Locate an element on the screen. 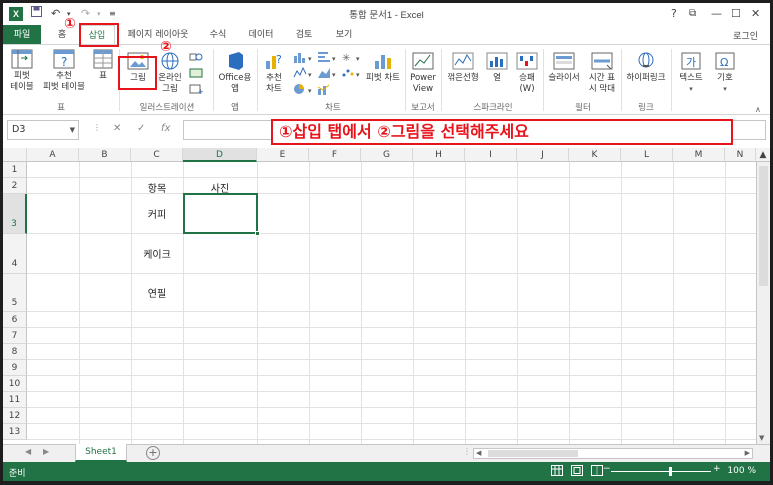 Image resolution: width=773 pixels, height=485 pixels. select-all-corner is located at coordinates (15, 155).